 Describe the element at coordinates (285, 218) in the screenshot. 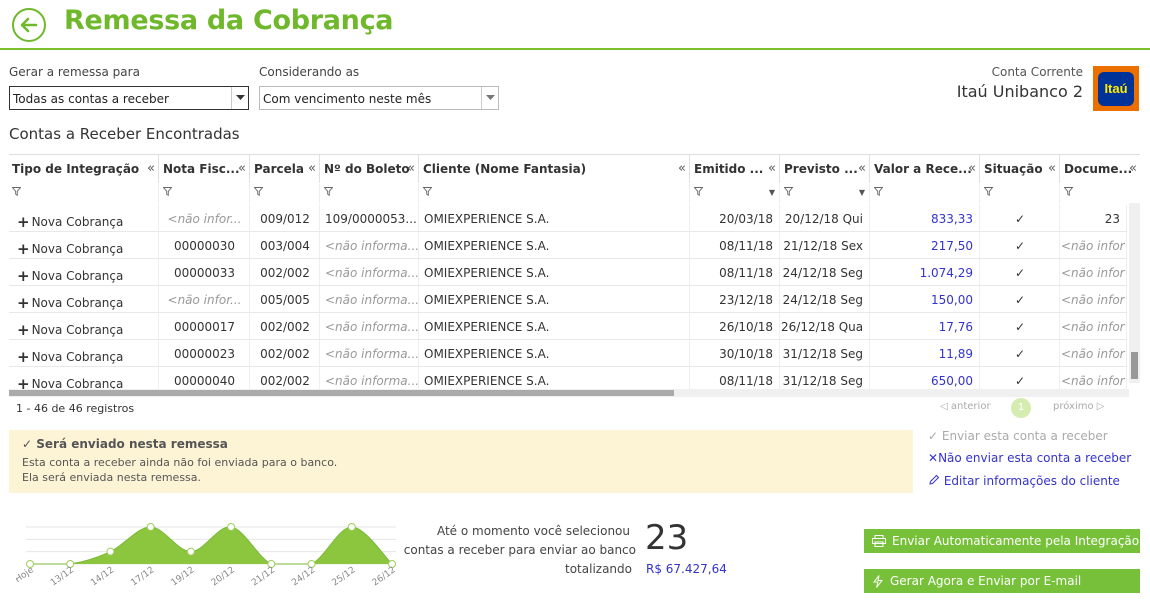

I see `cell-parcela: 009/012` at that location.